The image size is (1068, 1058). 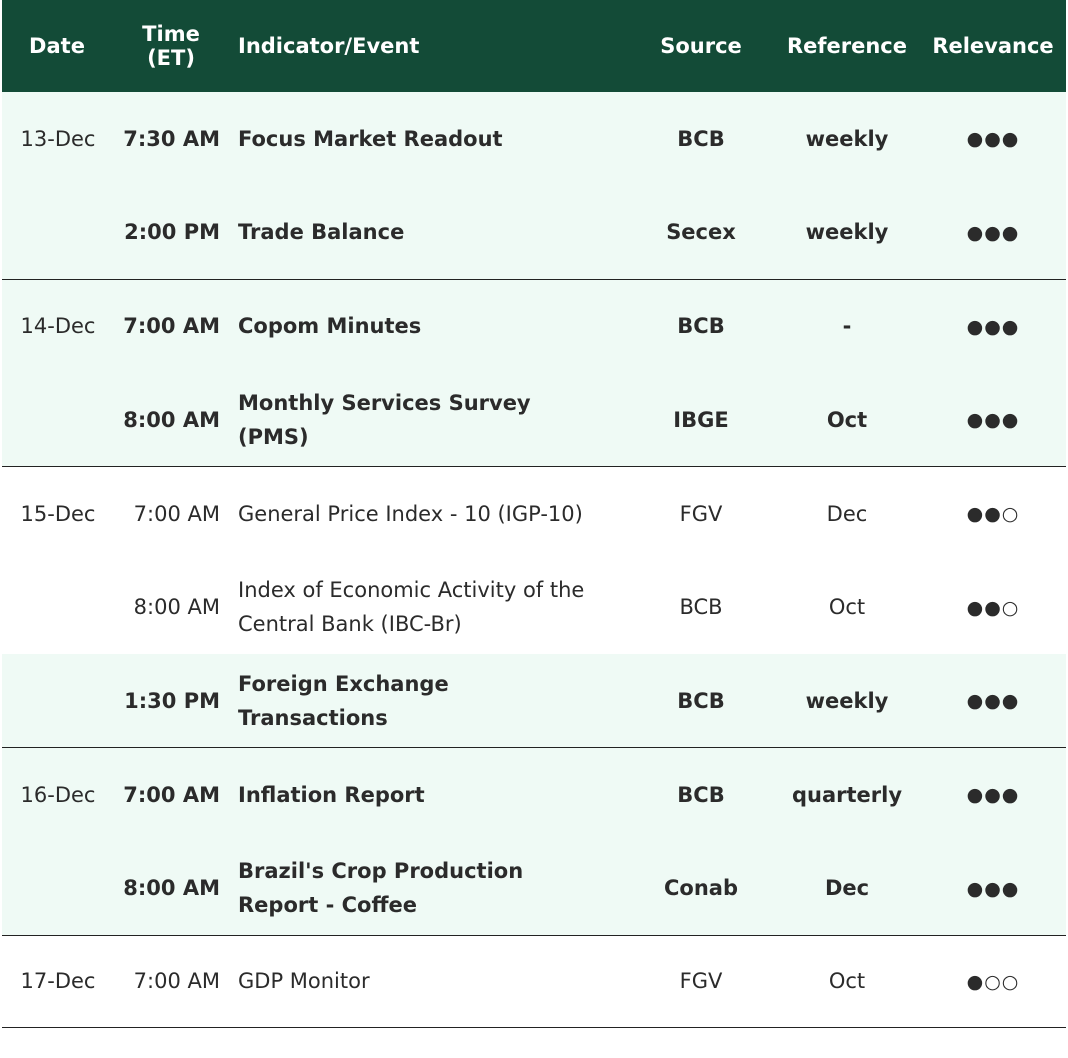 I want to click on row-date: 16-Dec, so click(x=58, y=794).